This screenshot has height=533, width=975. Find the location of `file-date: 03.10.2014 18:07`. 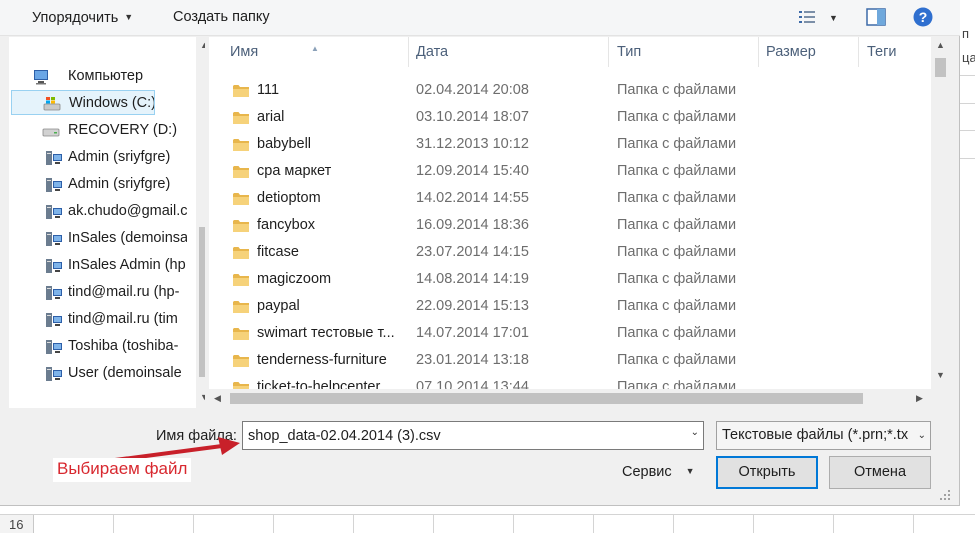

file-date: 03.10.2014 18:07 is located at coordinates (472, 117).